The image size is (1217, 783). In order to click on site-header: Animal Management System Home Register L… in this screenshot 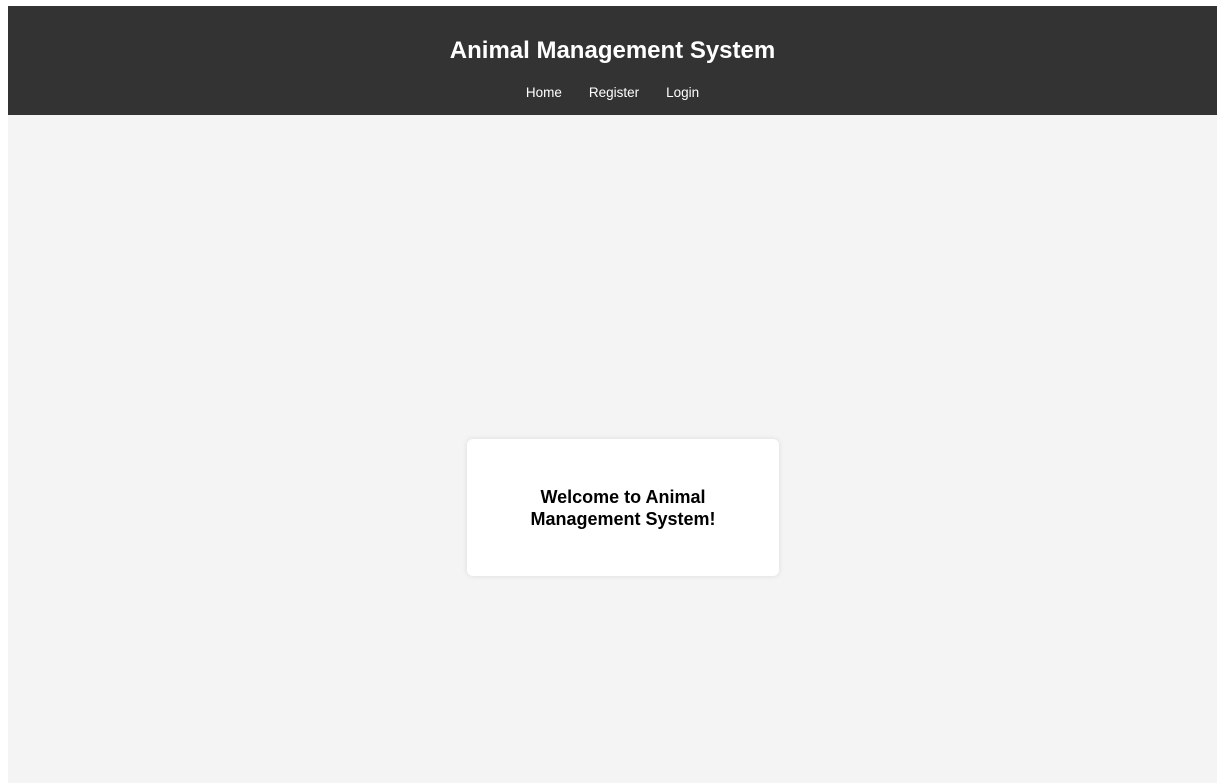, I will do `click(612, 60)`.